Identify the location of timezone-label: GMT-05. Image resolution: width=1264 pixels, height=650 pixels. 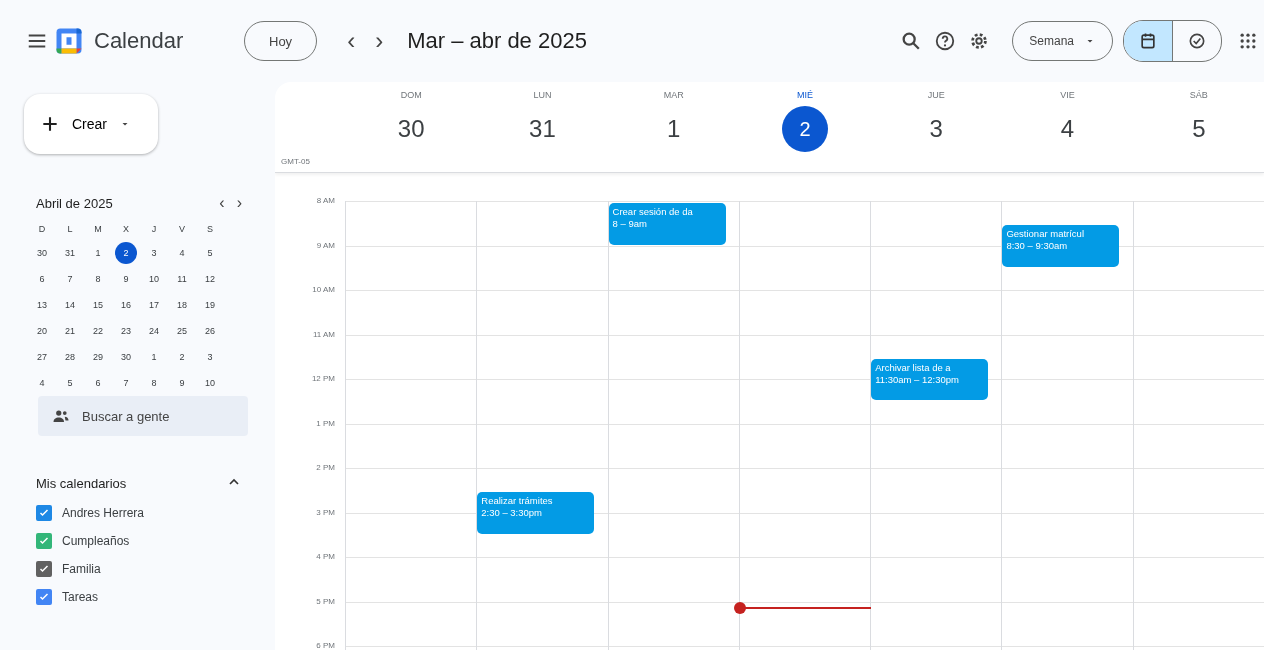
(295, 161).